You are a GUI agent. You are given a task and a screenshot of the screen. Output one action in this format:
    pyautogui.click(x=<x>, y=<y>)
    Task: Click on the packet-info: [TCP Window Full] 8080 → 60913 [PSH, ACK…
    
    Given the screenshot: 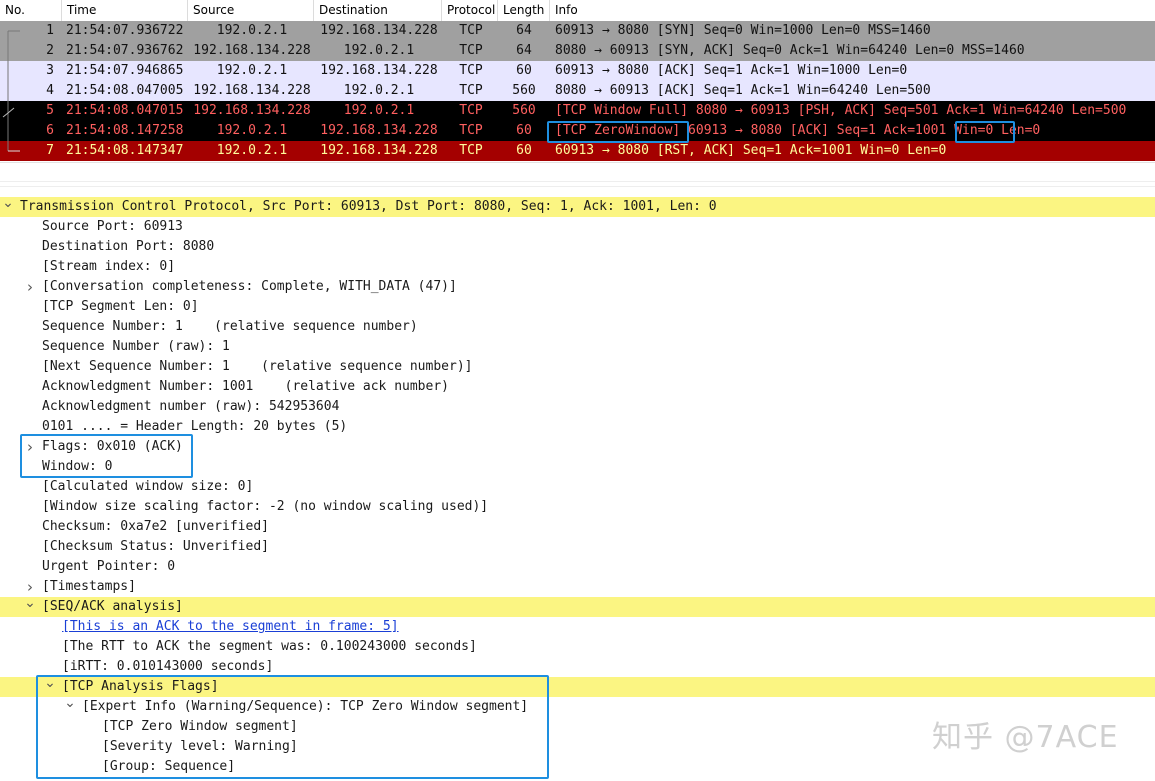 What is the action you would take?
    pyautogui.click(x=841, y=110)
    